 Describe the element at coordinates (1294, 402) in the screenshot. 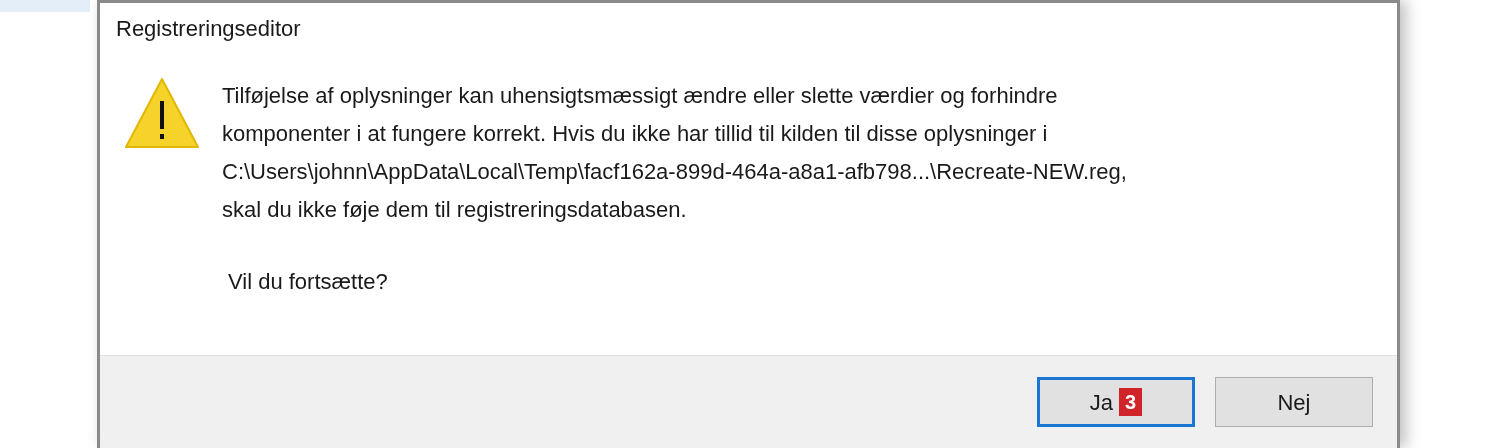

I see `dialog-button: Nej` at that location.